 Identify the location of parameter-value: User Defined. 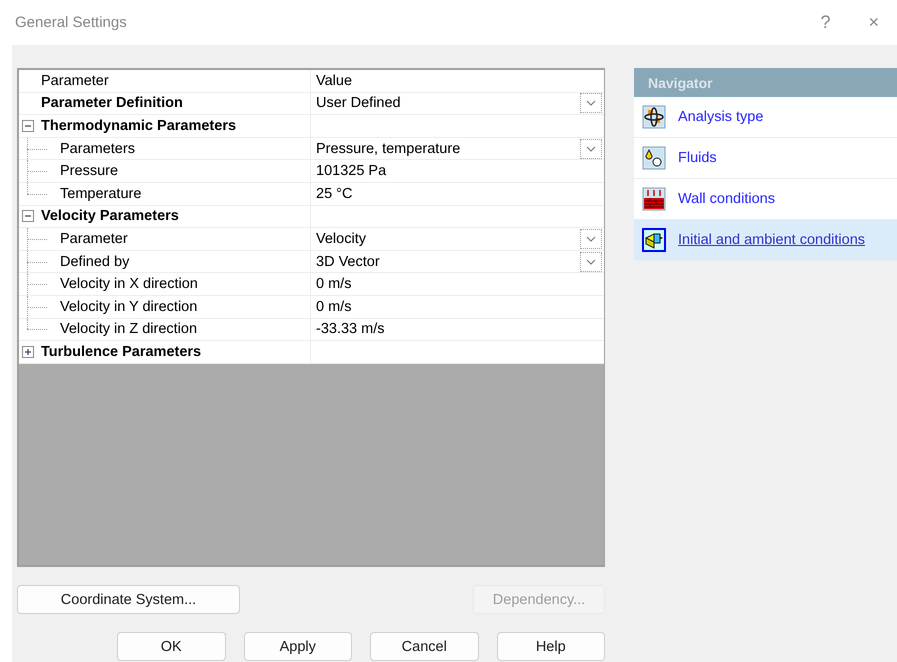
(358, 103).